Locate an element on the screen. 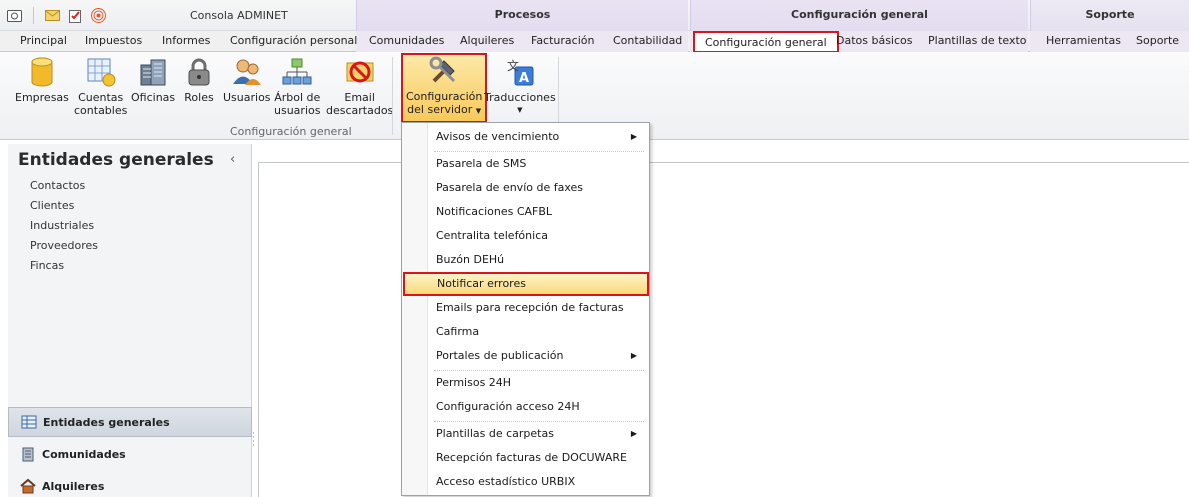 This screenshot has width=1189, height=497. button-label-text: del servidor is located at coordinates (440, 109).